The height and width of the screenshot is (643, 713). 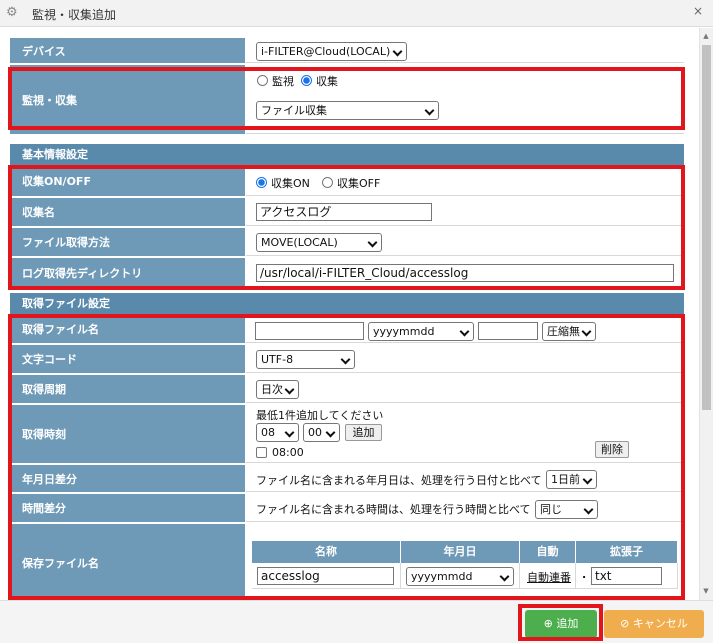 I want to click on fetch-name-row: 取得ファイル名 yyyymmdd 圧縮無, so click(x=347, y=329).